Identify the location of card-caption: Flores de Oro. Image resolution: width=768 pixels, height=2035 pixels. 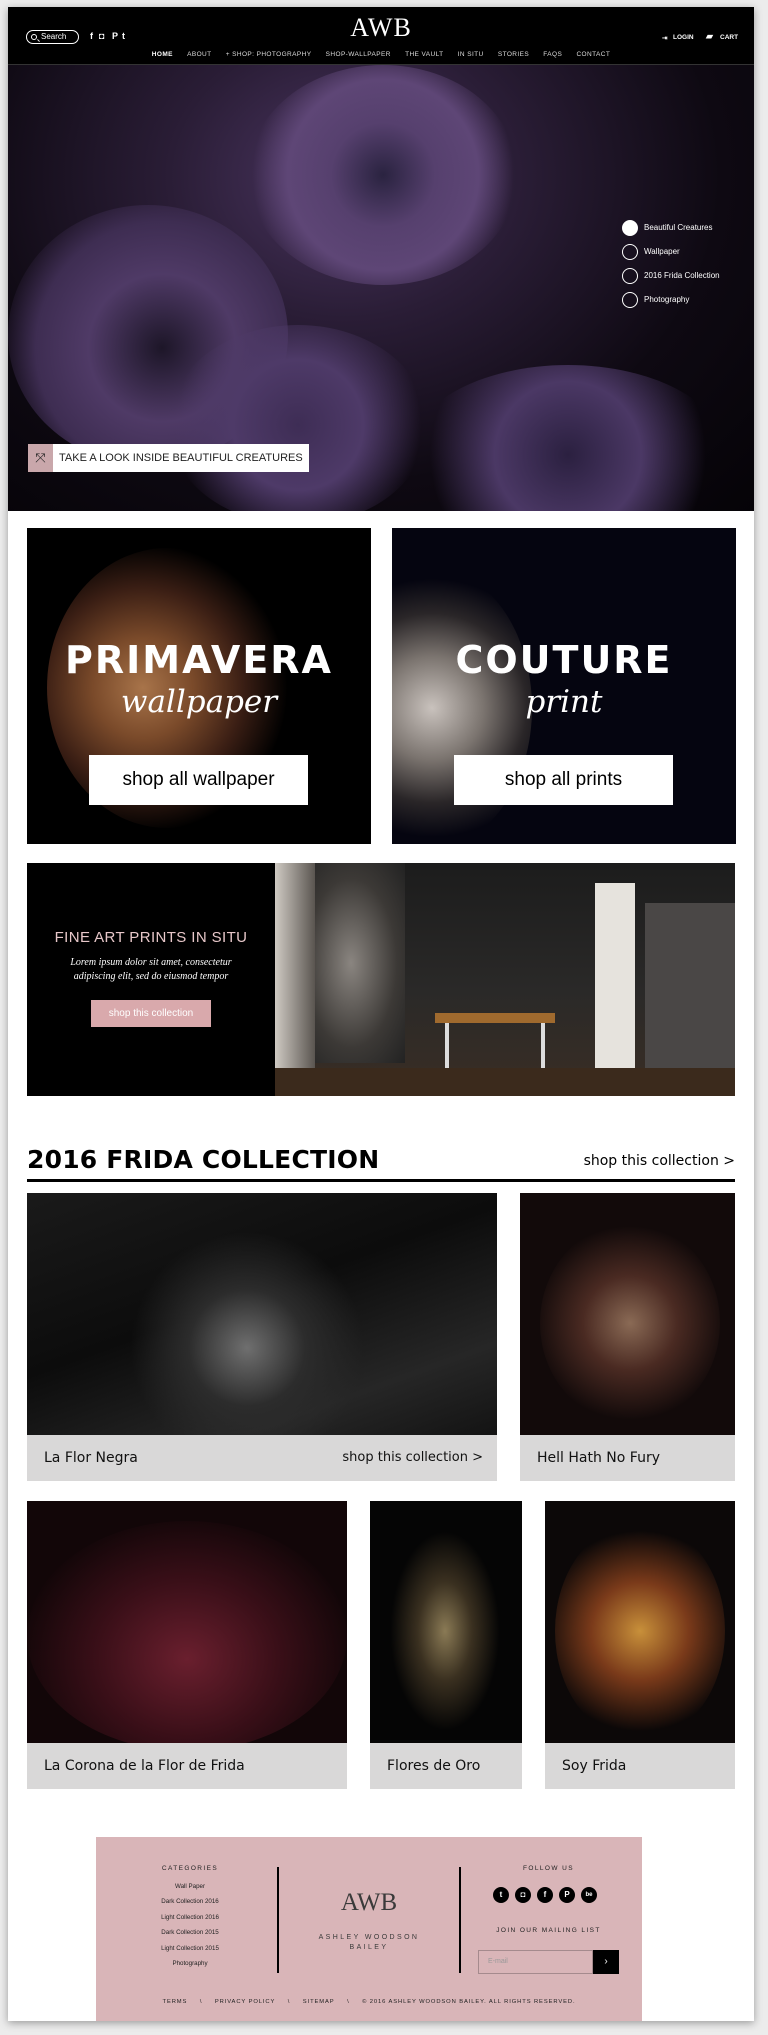
(446, 1766).